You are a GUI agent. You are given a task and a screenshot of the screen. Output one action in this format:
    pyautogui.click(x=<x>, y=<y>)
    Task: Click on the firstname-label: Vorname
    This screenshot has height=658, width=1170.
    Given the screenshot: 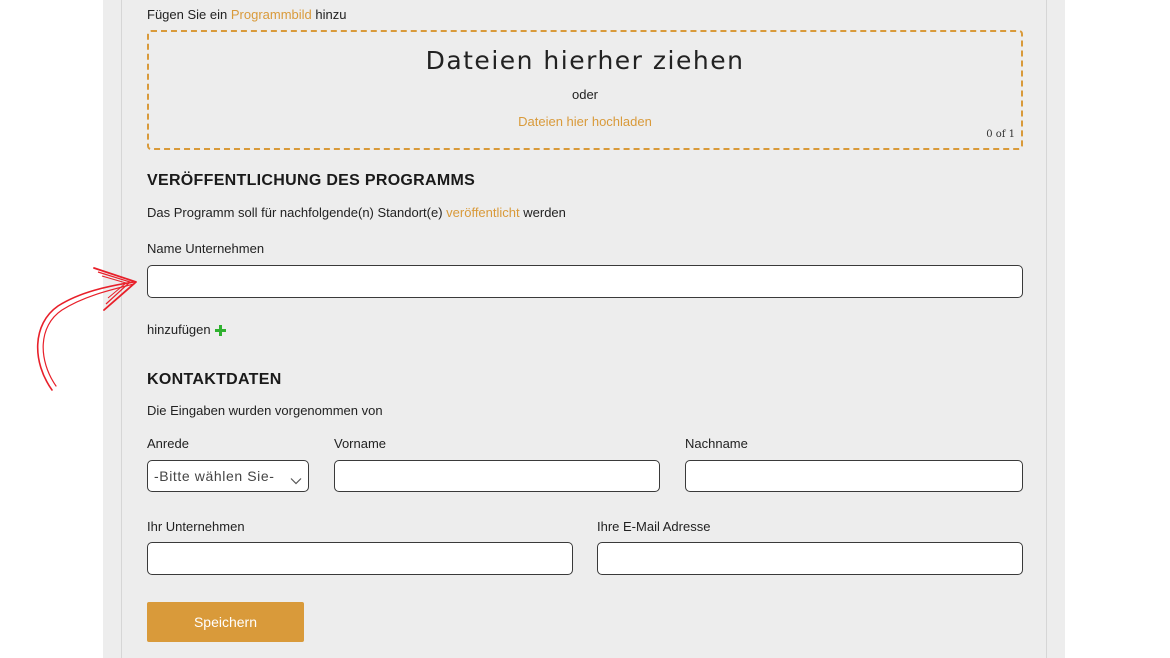 What is the action you would take?
    pyautogui.click(x=360, y=443)
    